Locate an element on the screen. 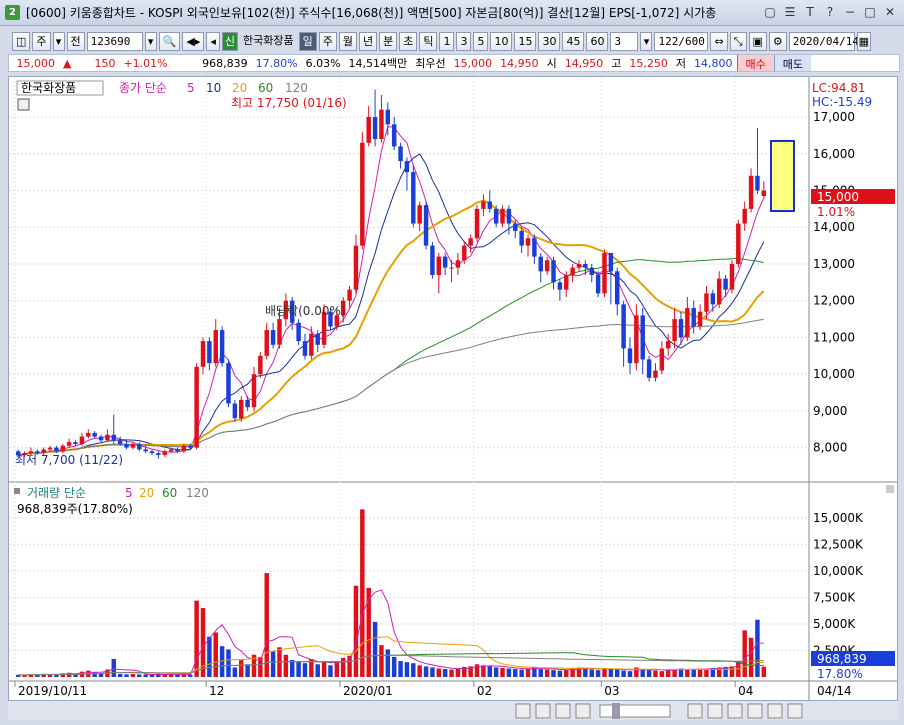 This screenshot has width=904, height=725. window-controls: ▢ ☰ T ? − □ ✕ is located at coordinates (830, 12).